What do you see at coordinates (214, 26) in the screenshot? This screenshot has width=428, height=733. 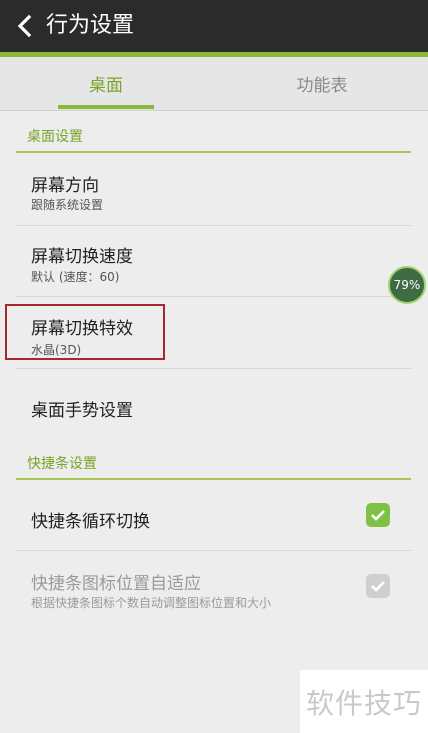 I see `app-header: 行为设置` at bounding box center [214, 26].